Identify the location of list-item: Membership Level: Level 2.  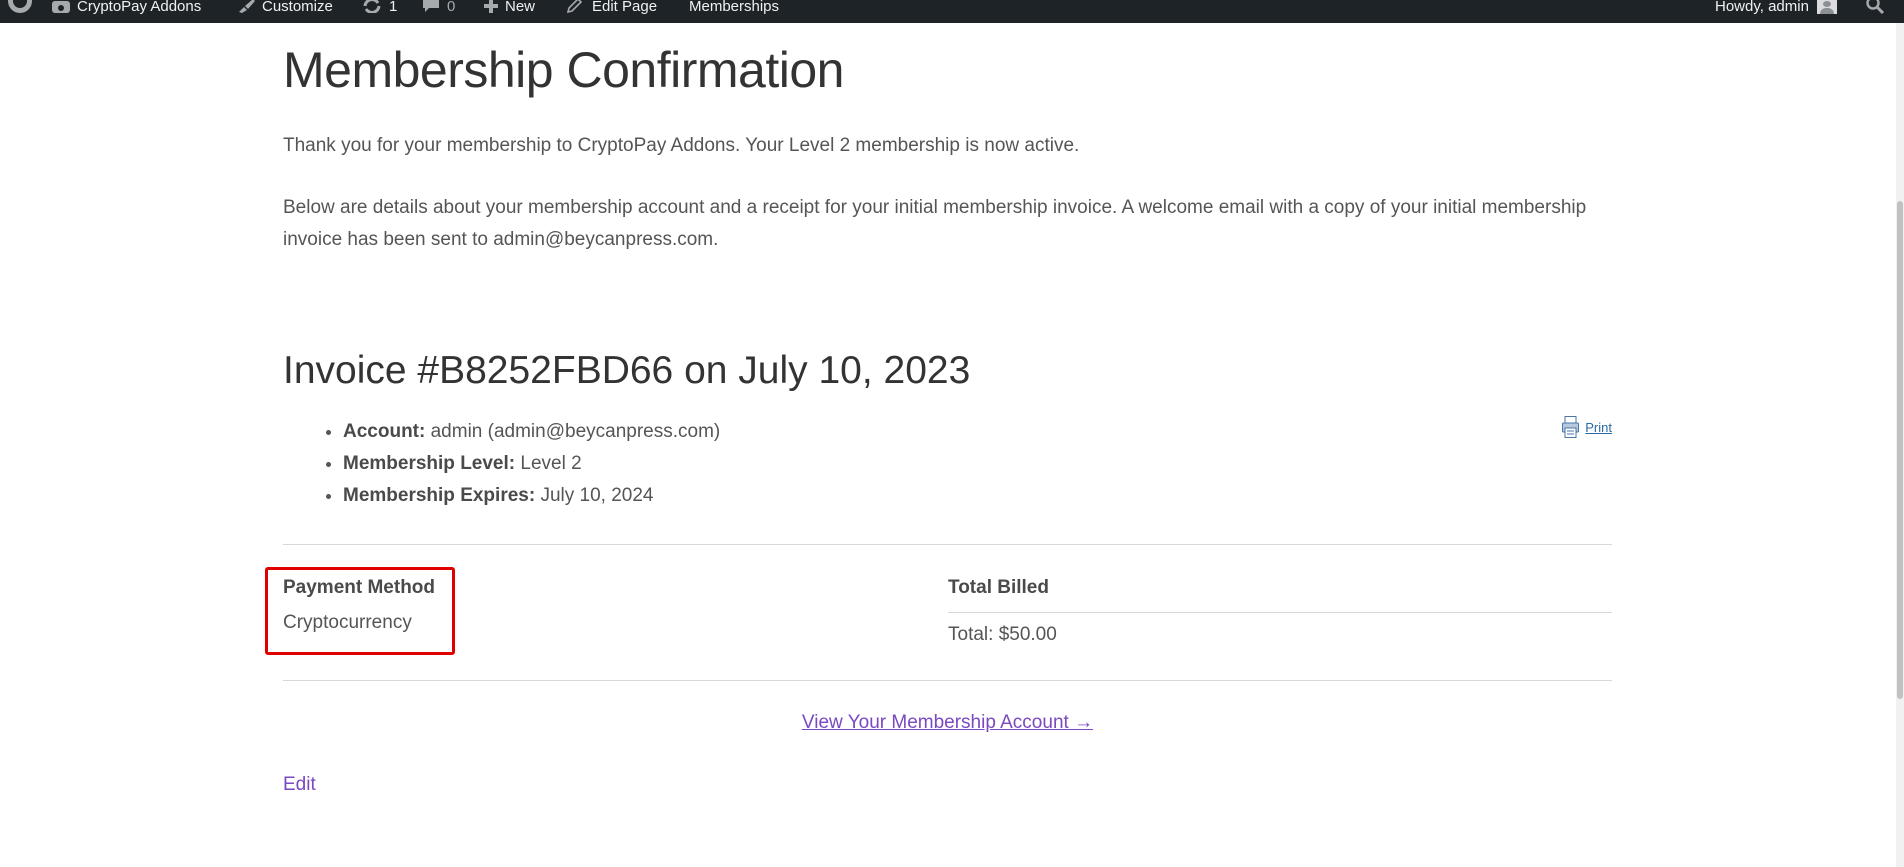
(531, 464).